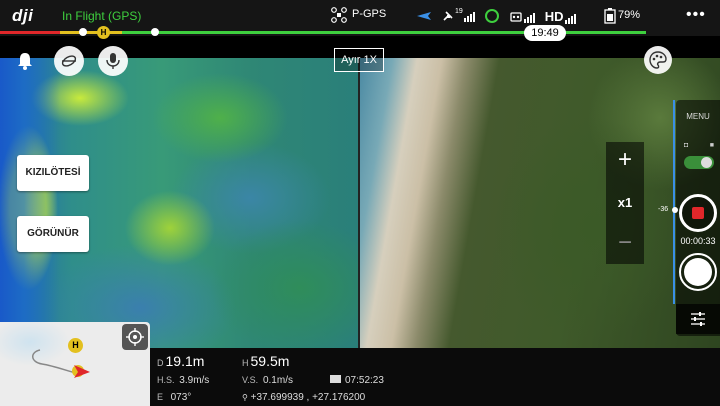  What do you see at coordinates (698, 241) in the screenshot?
I see `record-time: 00:00:33` at bounding box center [698, 241].